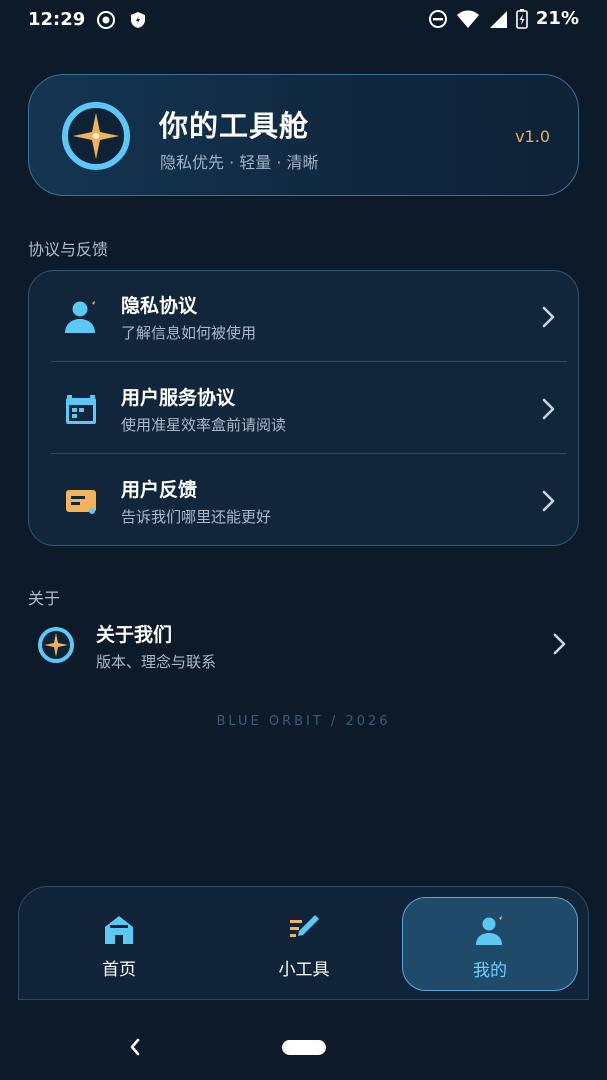 Image resolution: width=607 pixels, height=1080 pixels. What do you see at coordinates (303, 317) in the screenshot?
I see `list-item-privacy-policy: 隐私协议 了解信息如何被使用` at bounding box center [303, 317].